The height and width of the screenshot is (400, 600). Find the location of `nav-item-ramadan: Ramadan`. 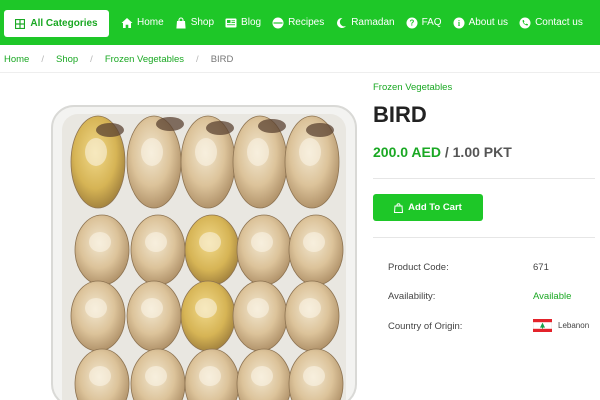

nav-item-ramadan: Ramadan is located at coordinates (365, 23).